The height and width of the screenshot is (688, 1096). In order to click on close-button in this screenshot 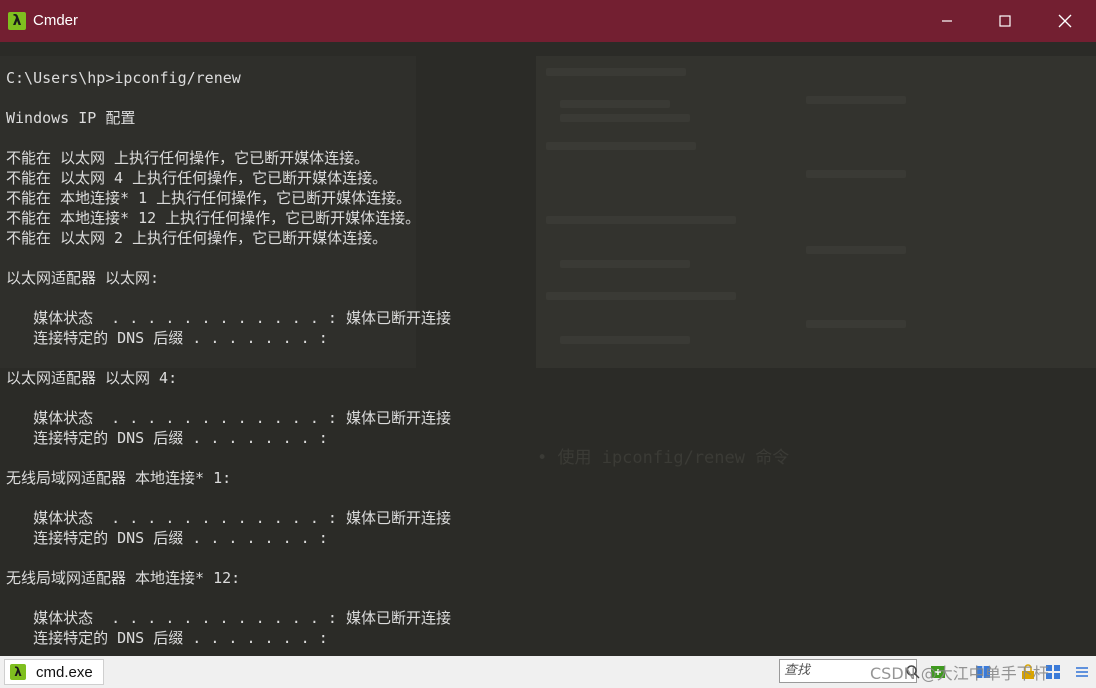, I will do `click(1065, 21)`.